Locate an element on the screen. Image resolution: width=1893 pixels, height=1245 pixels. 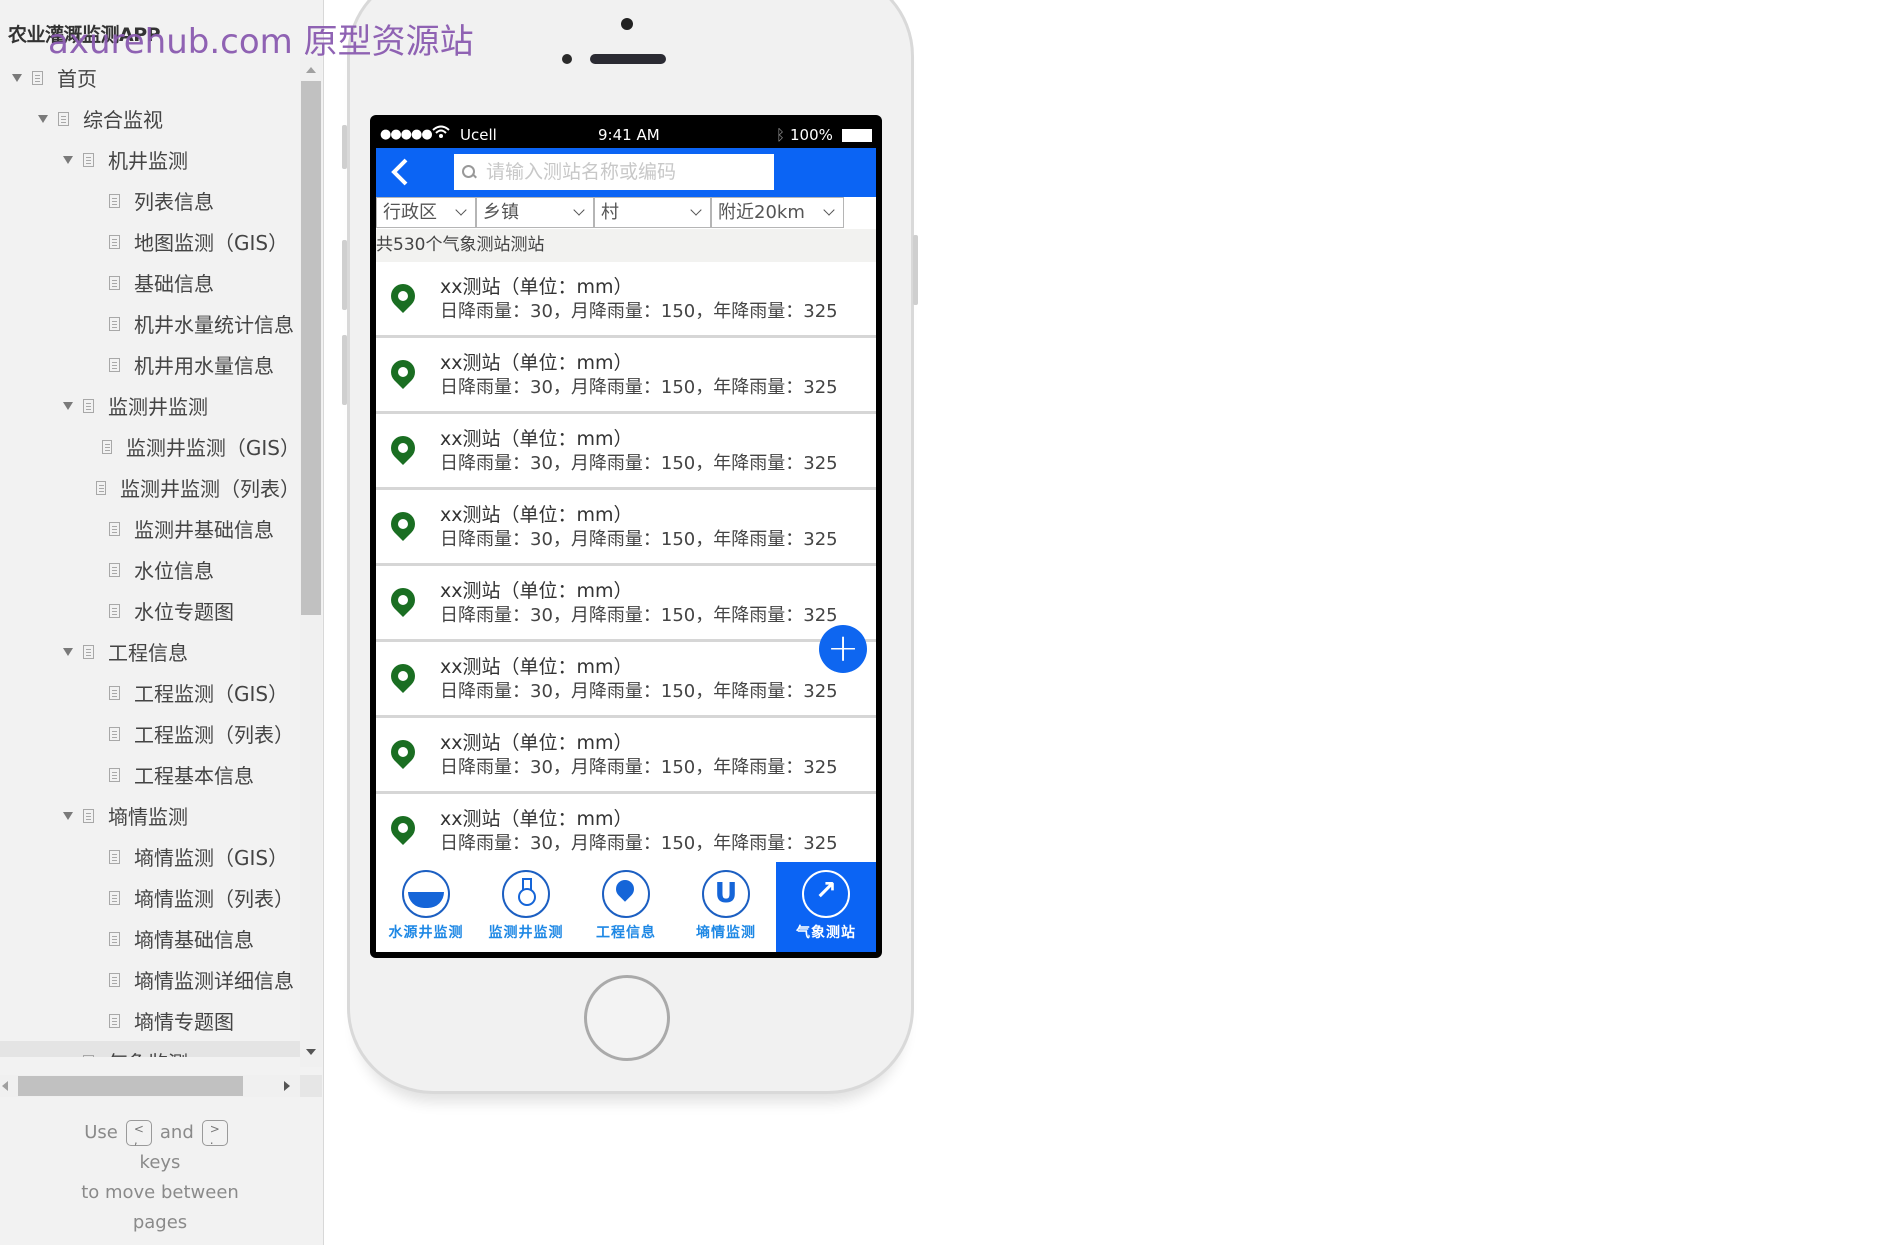
tree-item: 监测井监测（列表） is located at coordinates (150, 487).